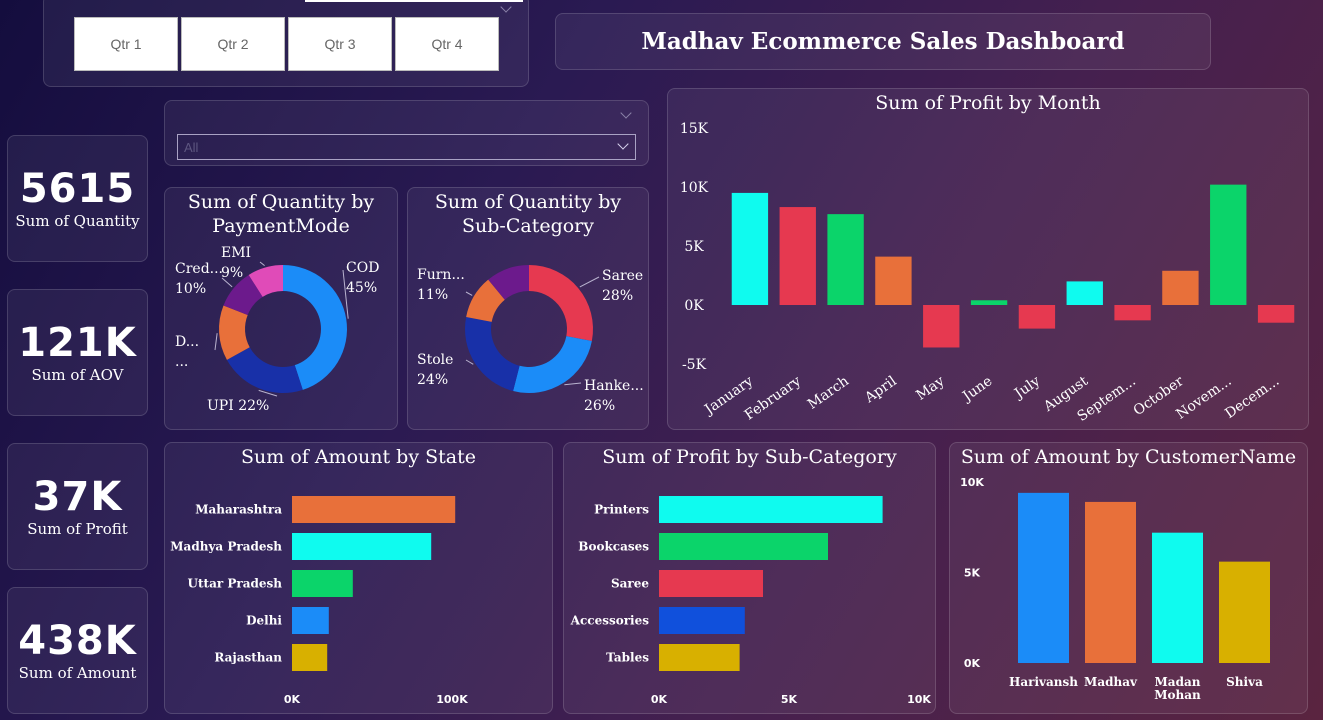  Describe the element at coordinates (432, 295) in the screenshot. I see `slice-percent: 11%` at that location.